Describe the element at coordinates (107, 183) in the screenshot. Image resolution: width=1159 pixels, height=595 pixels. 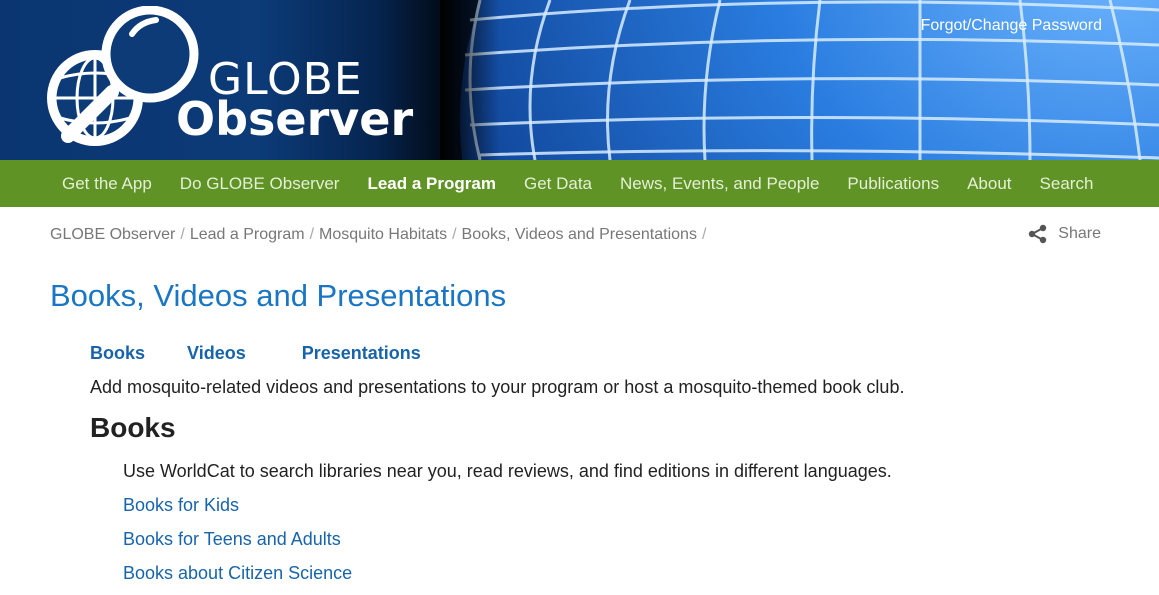
I see `nav-item-get-the-app: Get the App` at that location.